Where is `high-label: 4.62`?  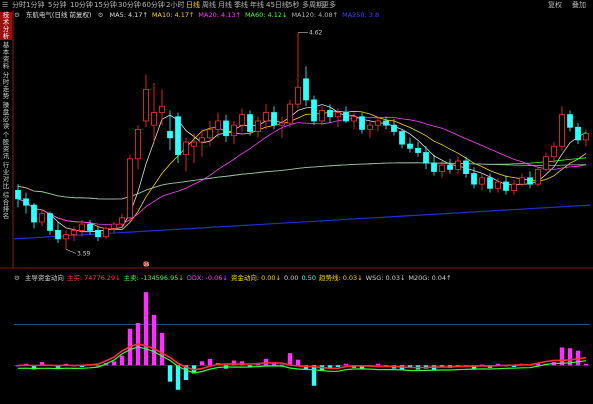
high-label: 4.62 is located at coordinates (316, 33).